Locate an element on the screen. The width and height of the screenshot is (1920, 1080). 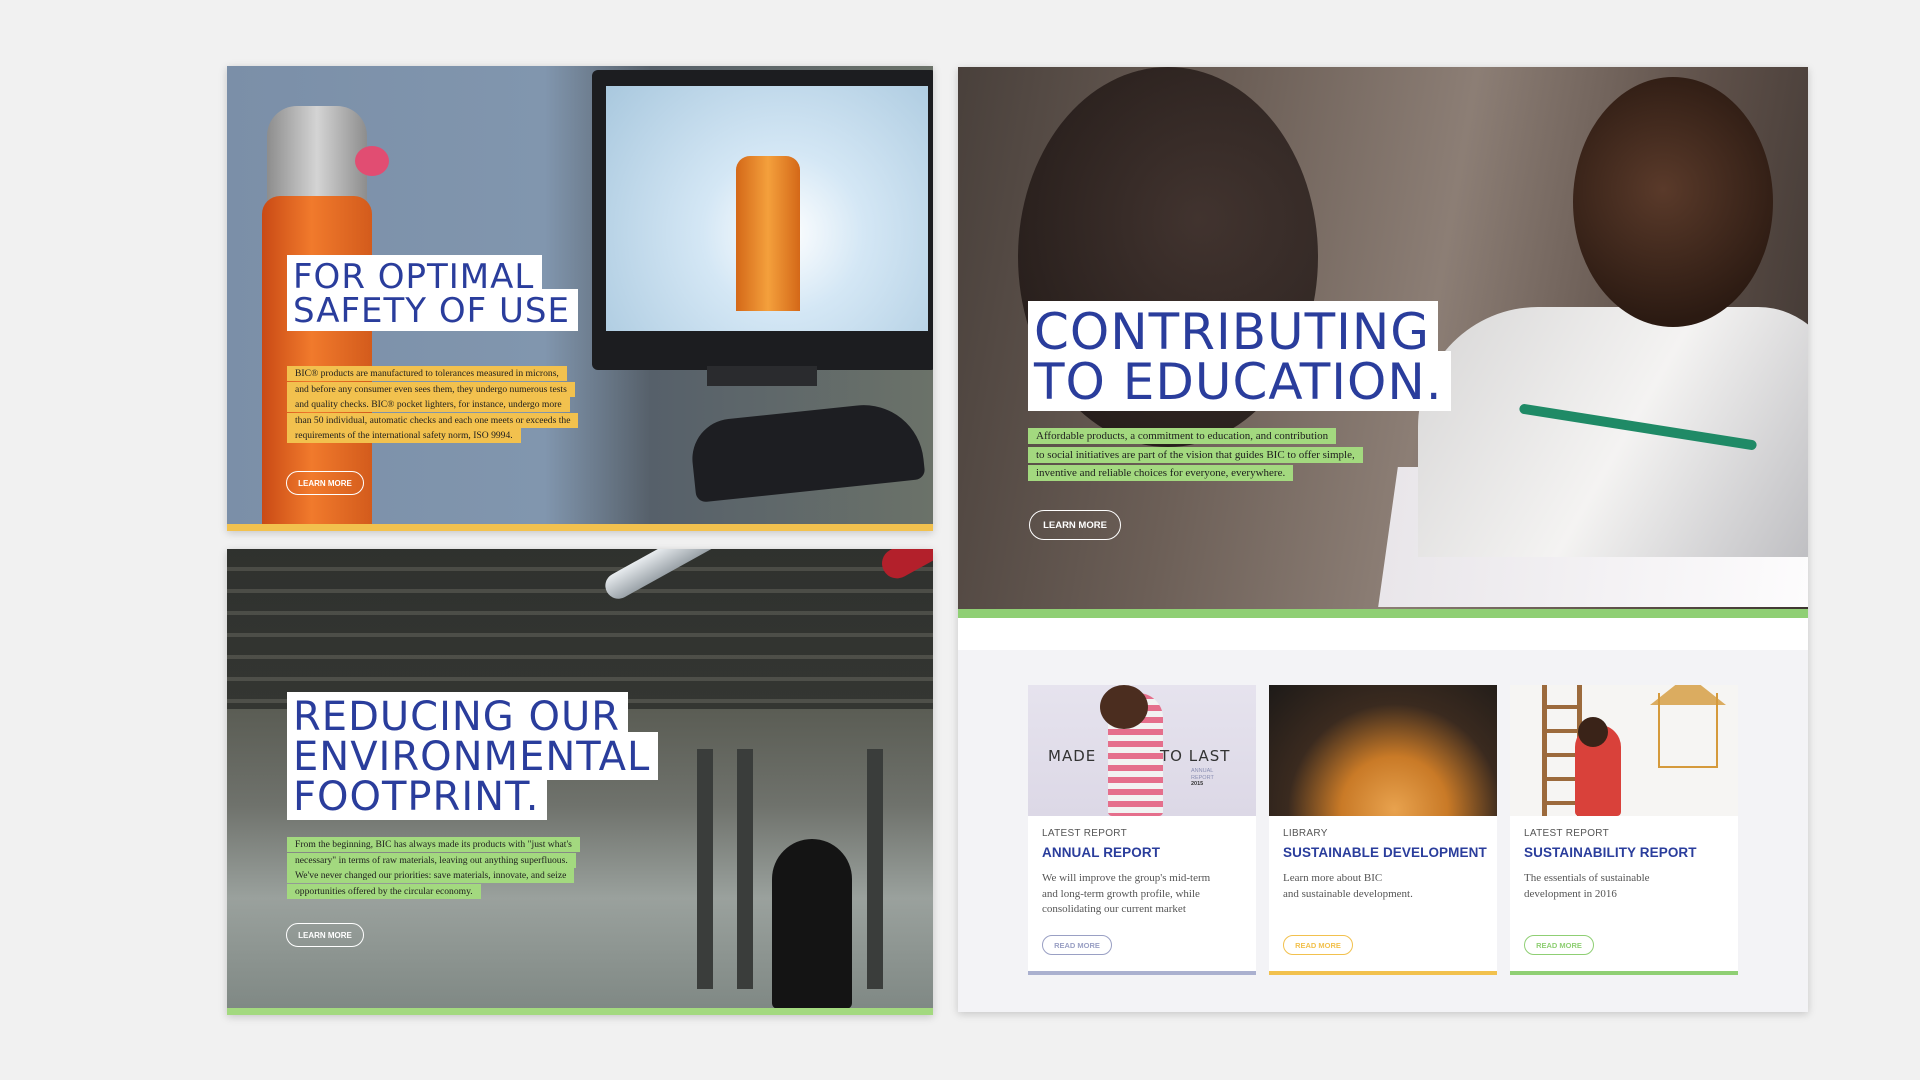
thumb-made-text: MADE is located at coordinates (1072, 756).